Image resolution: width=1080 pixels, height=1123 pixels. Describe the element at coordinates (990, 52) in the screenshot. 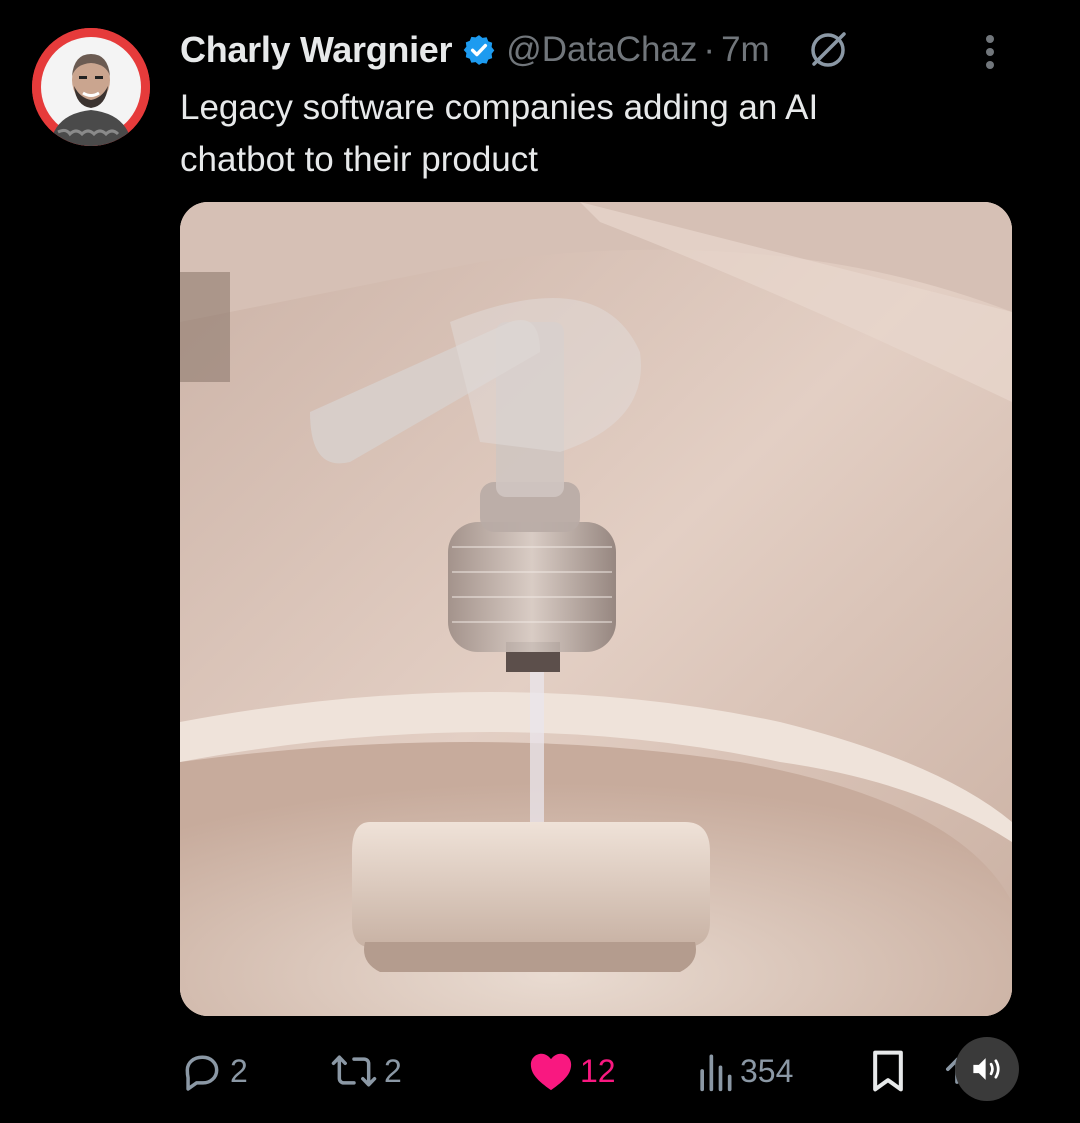

I see `more-vertical-icon` at that location.